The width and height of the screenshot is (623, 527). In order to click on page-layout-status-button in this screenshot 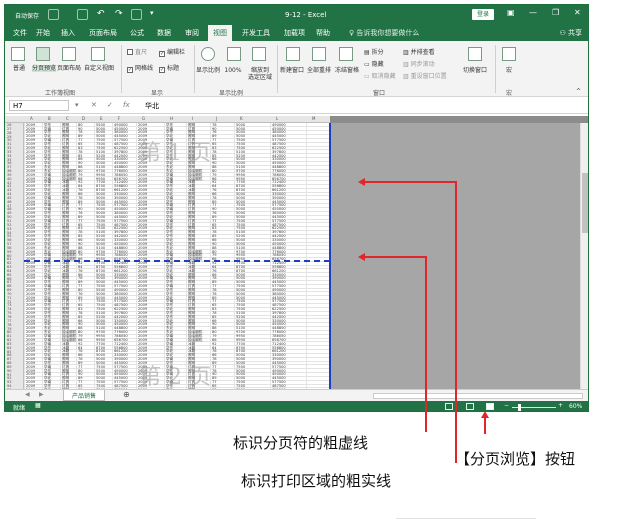, I will do `click(470, 406)`.